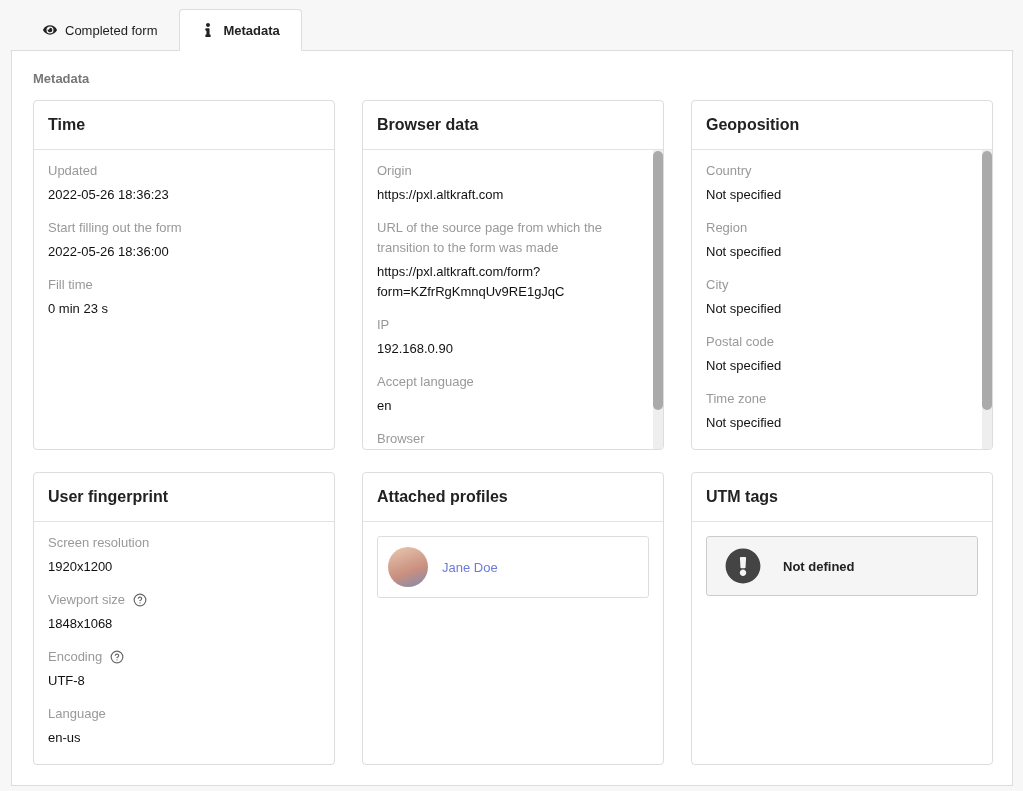 This screenshot has height=791, width=1023. I want to click on eye-icon, so click(50, 30).